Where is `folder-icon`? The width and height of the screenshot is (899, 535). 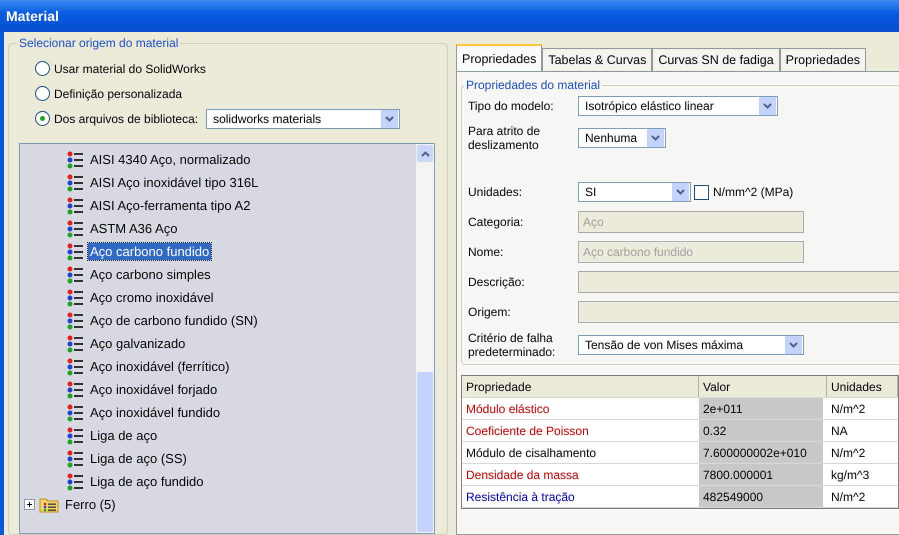 folder-icon is located at coordinates (49, 504).